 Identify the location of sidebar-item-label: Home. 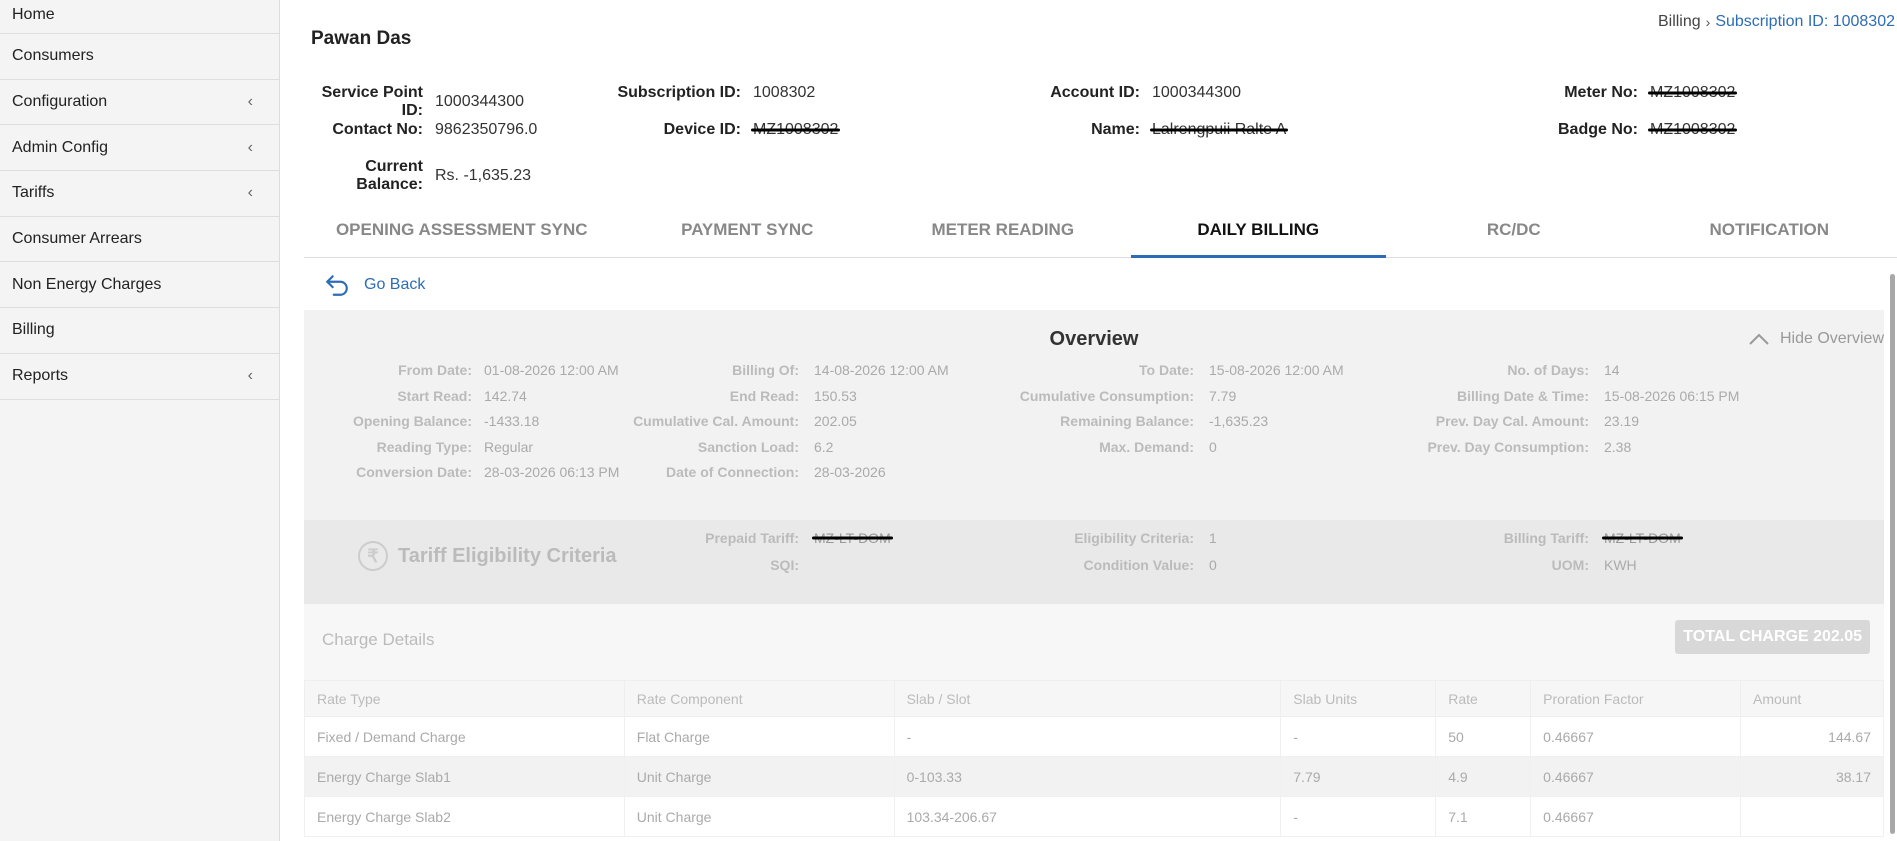
(33, 14).